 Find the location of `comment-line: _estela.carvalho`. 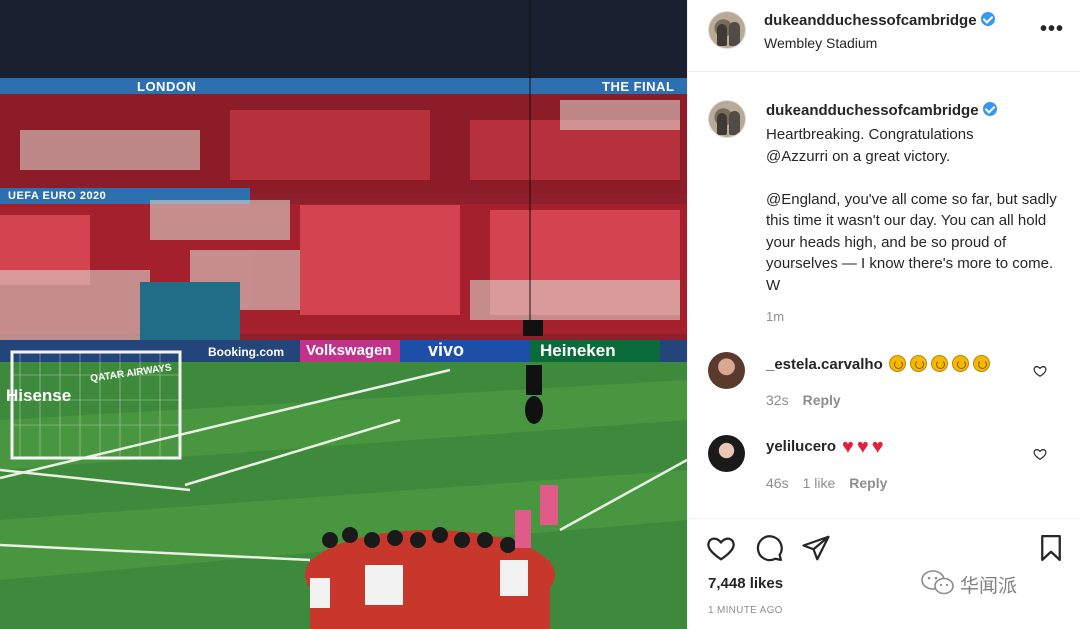

comment-line: _estela.carvalho is located at coordinates (880, 364).